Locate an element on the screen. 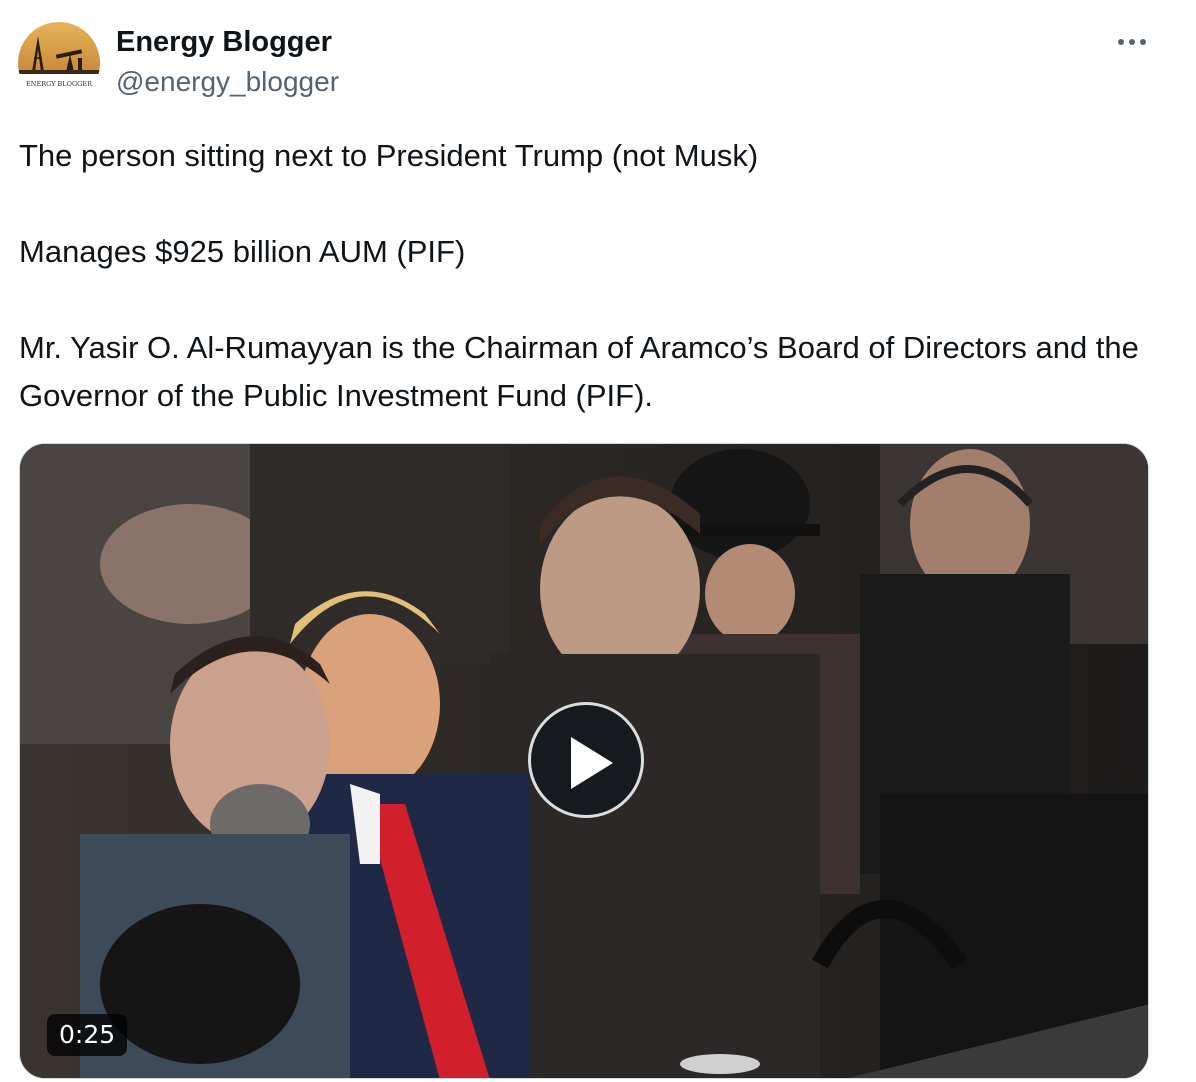 This screenshot has width=1196, height=1082. play-button is located at coordinates (586, 760).